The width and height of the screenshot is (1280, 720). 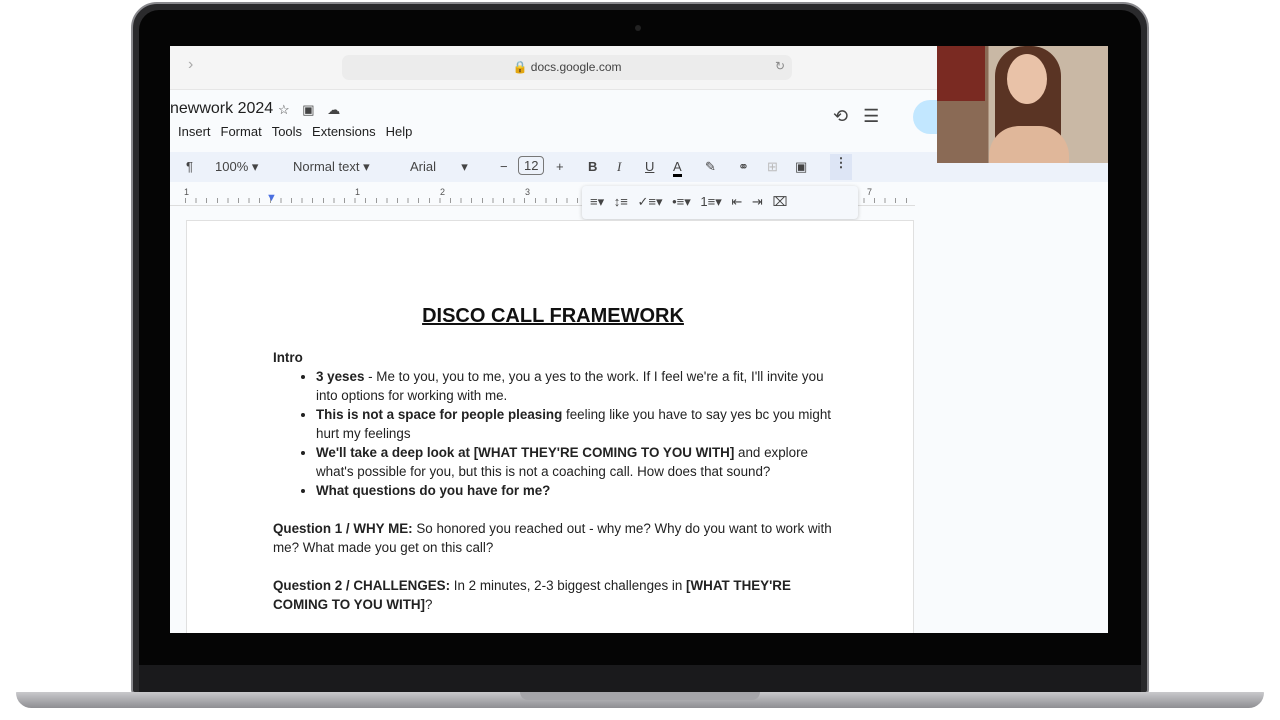 What do you see at coordinates (961, 73) in the screenshot?
I see `wall-poster` at bounding box center [961, 73].